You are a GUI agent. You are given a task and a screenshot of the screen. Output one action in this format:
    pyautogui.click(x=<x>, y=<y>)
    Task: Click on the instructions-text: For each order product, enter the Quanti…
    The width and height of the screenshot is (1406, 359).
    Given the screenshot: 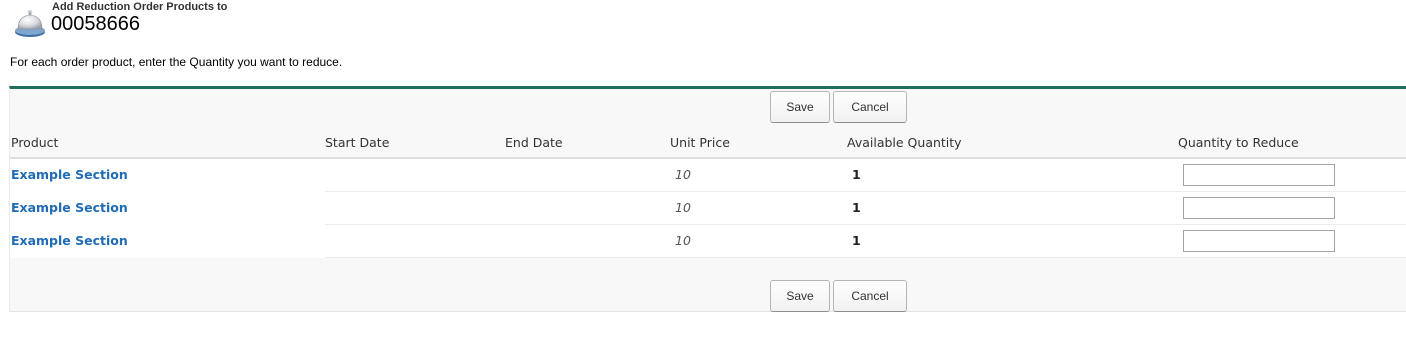 What is the action you would take?
    pyautogui.click(x=176, y=62)
    